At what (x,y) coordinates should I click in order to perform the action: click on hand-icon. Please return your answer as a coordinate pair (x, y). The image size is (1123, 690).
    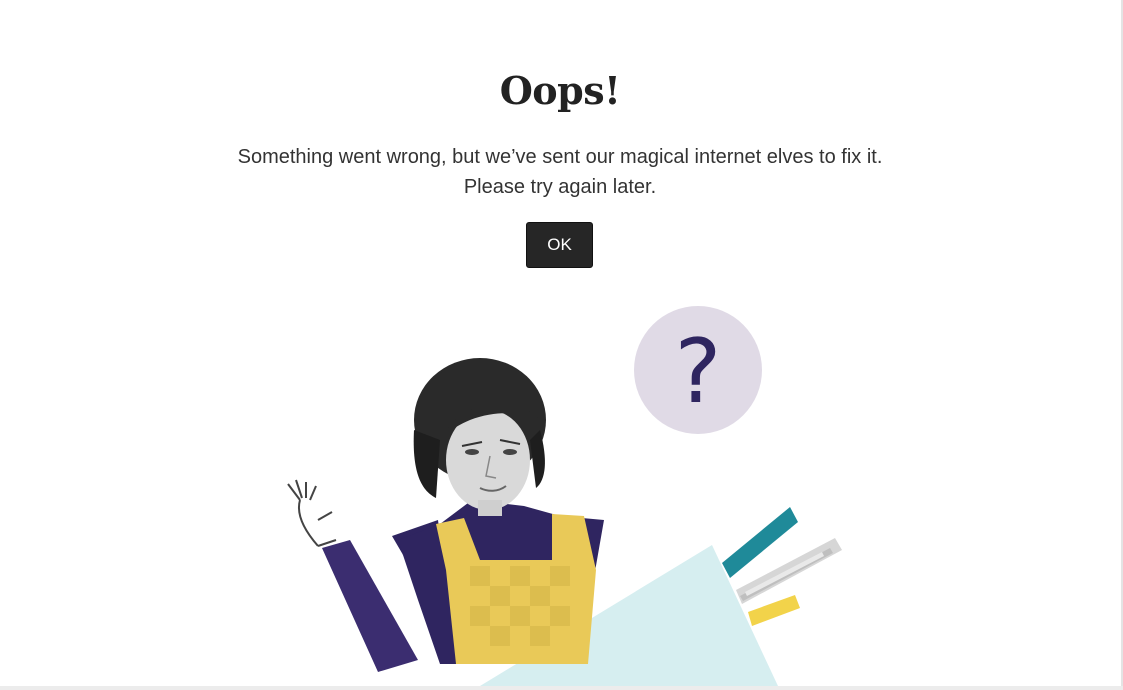
    Looking at the image, I should click on (312, 513).